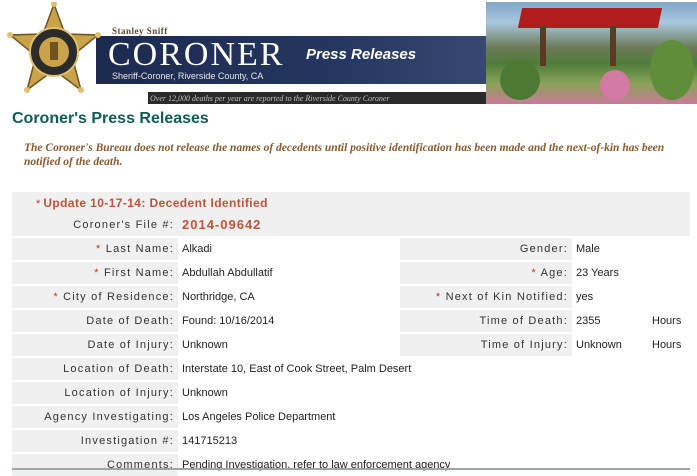 The height and width of the screenshot is (476, 697). I want to click on table-row: Investigation #: 141715213, so click(351, 441).